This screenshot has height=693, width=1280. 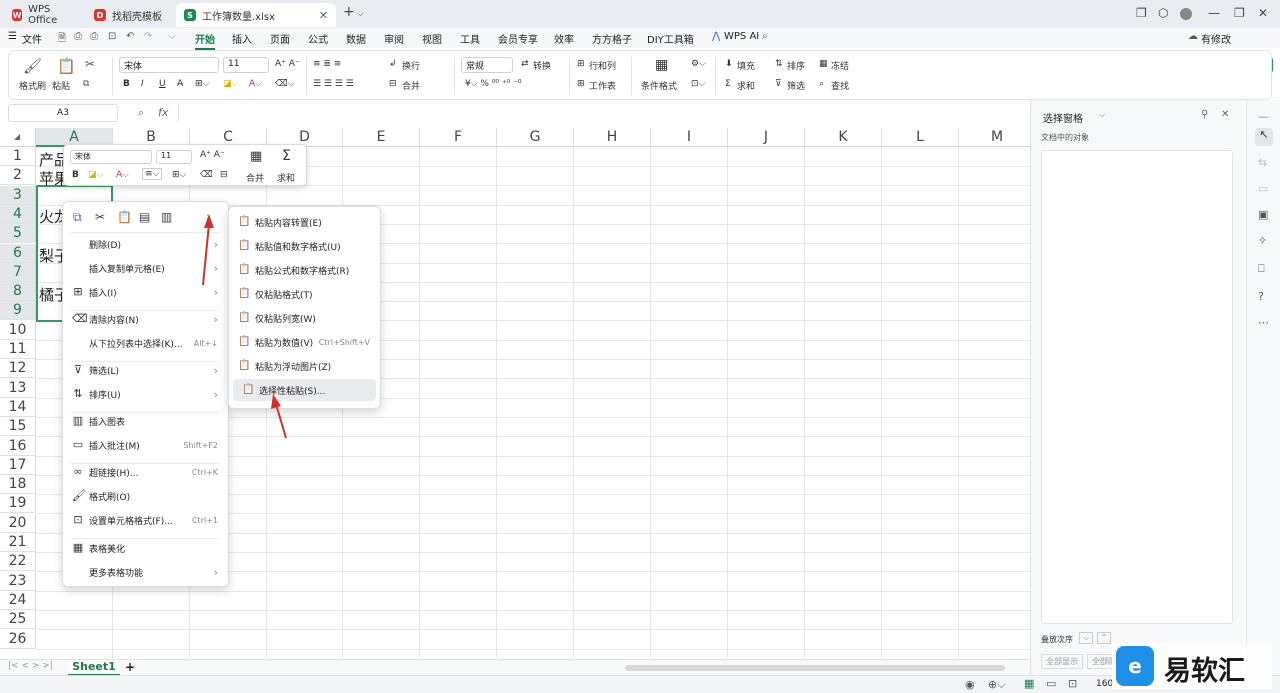 I want to click on row-header: 13, so click(x=18, y=388).